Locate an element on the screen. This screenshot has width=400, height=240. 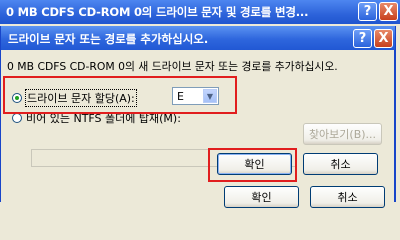
ok-button-label: 확인 is located at coordinates (254, 164).